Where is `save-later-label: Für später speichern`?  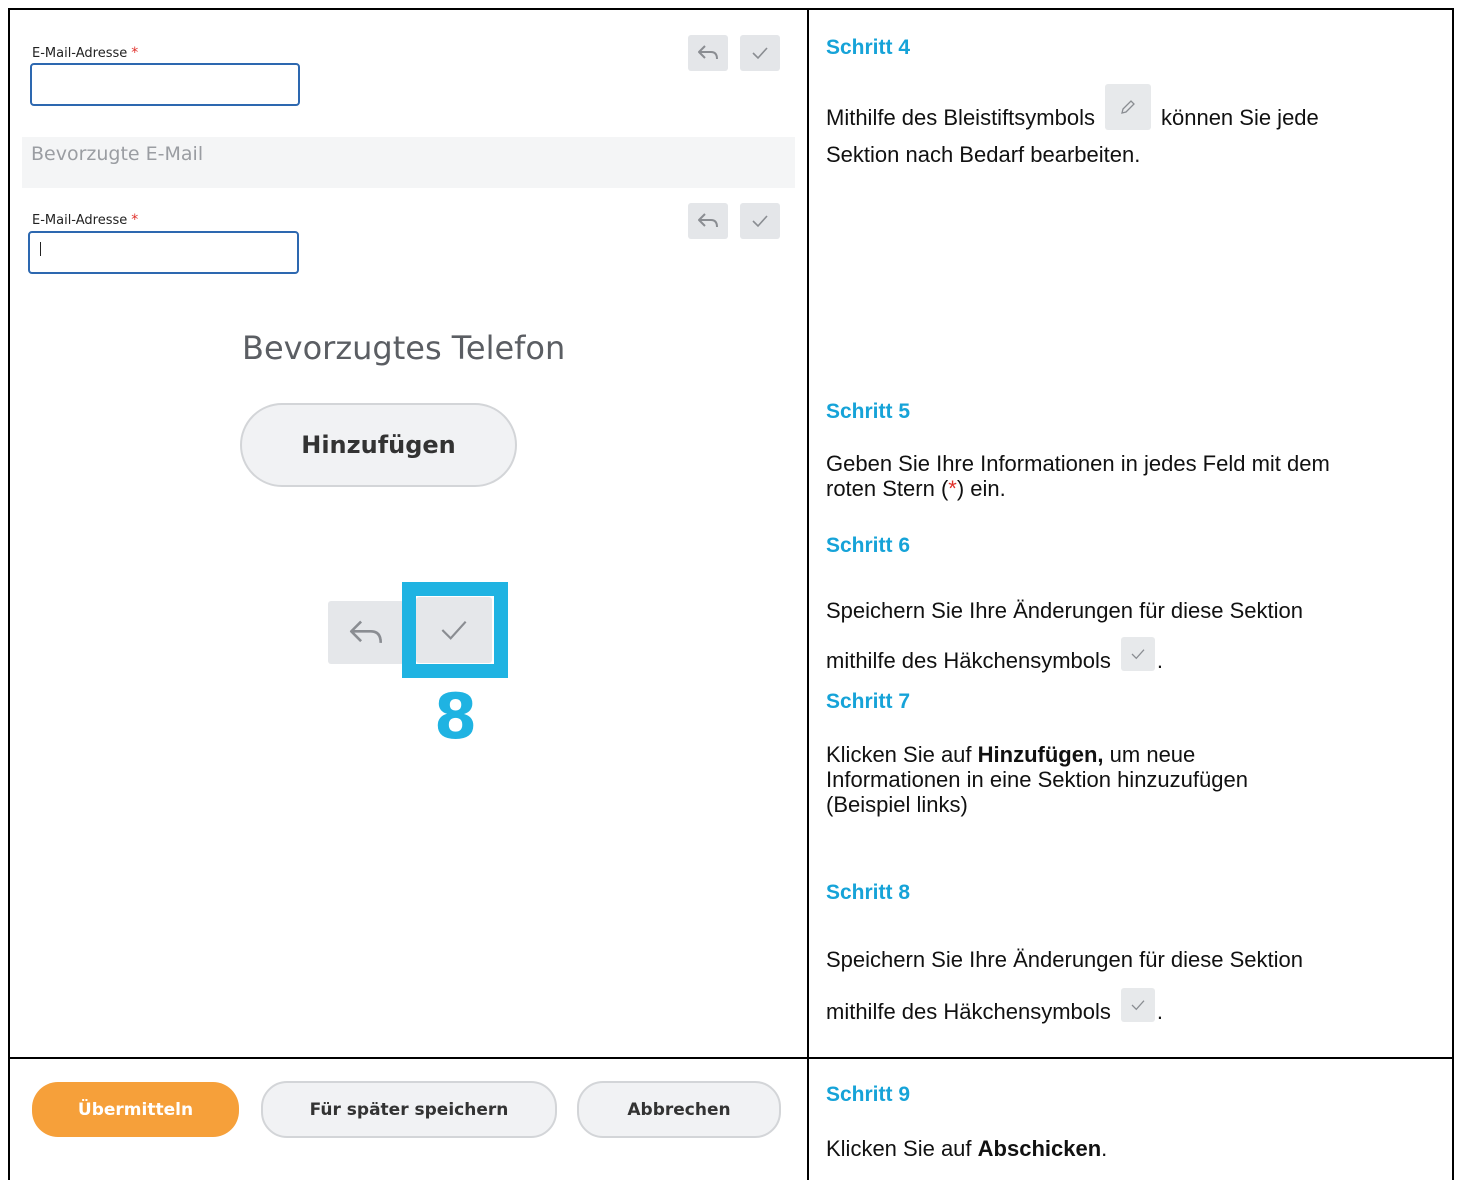
save-later-label: Für später speichern is located at coordinates (409, 1109).